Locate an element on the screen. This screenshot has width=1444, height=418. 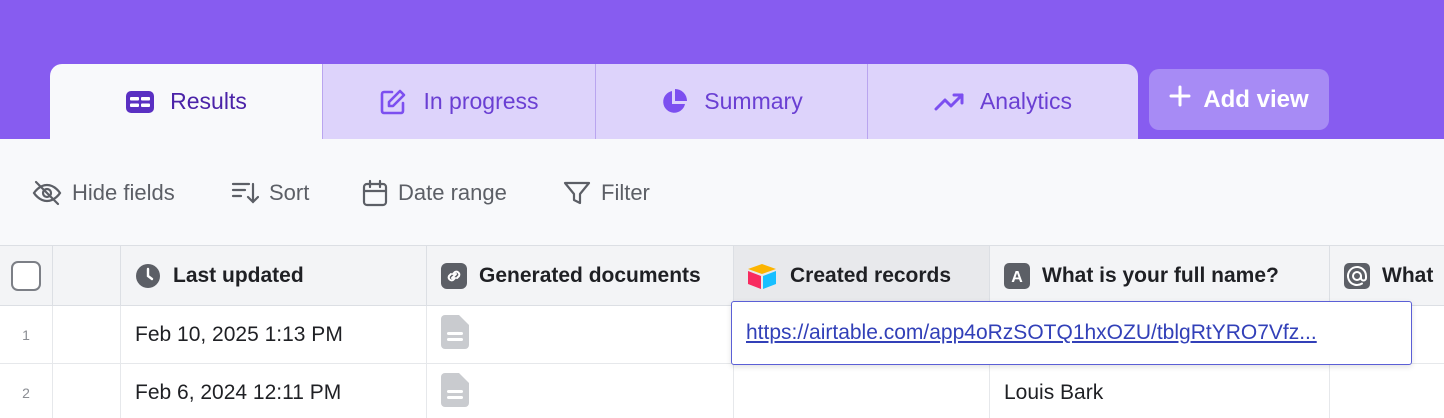
cell-last-updated: Feb 10, 2025 1:13 PM is located at coordinates (274, 335).